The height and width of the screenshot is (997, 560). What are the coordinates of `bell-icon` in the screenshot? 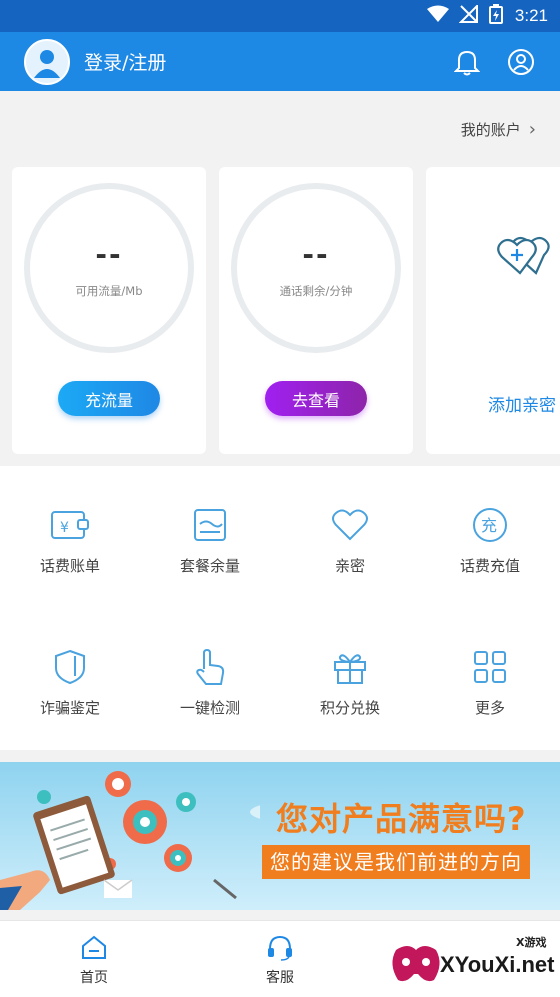 It's located at (467, 62).